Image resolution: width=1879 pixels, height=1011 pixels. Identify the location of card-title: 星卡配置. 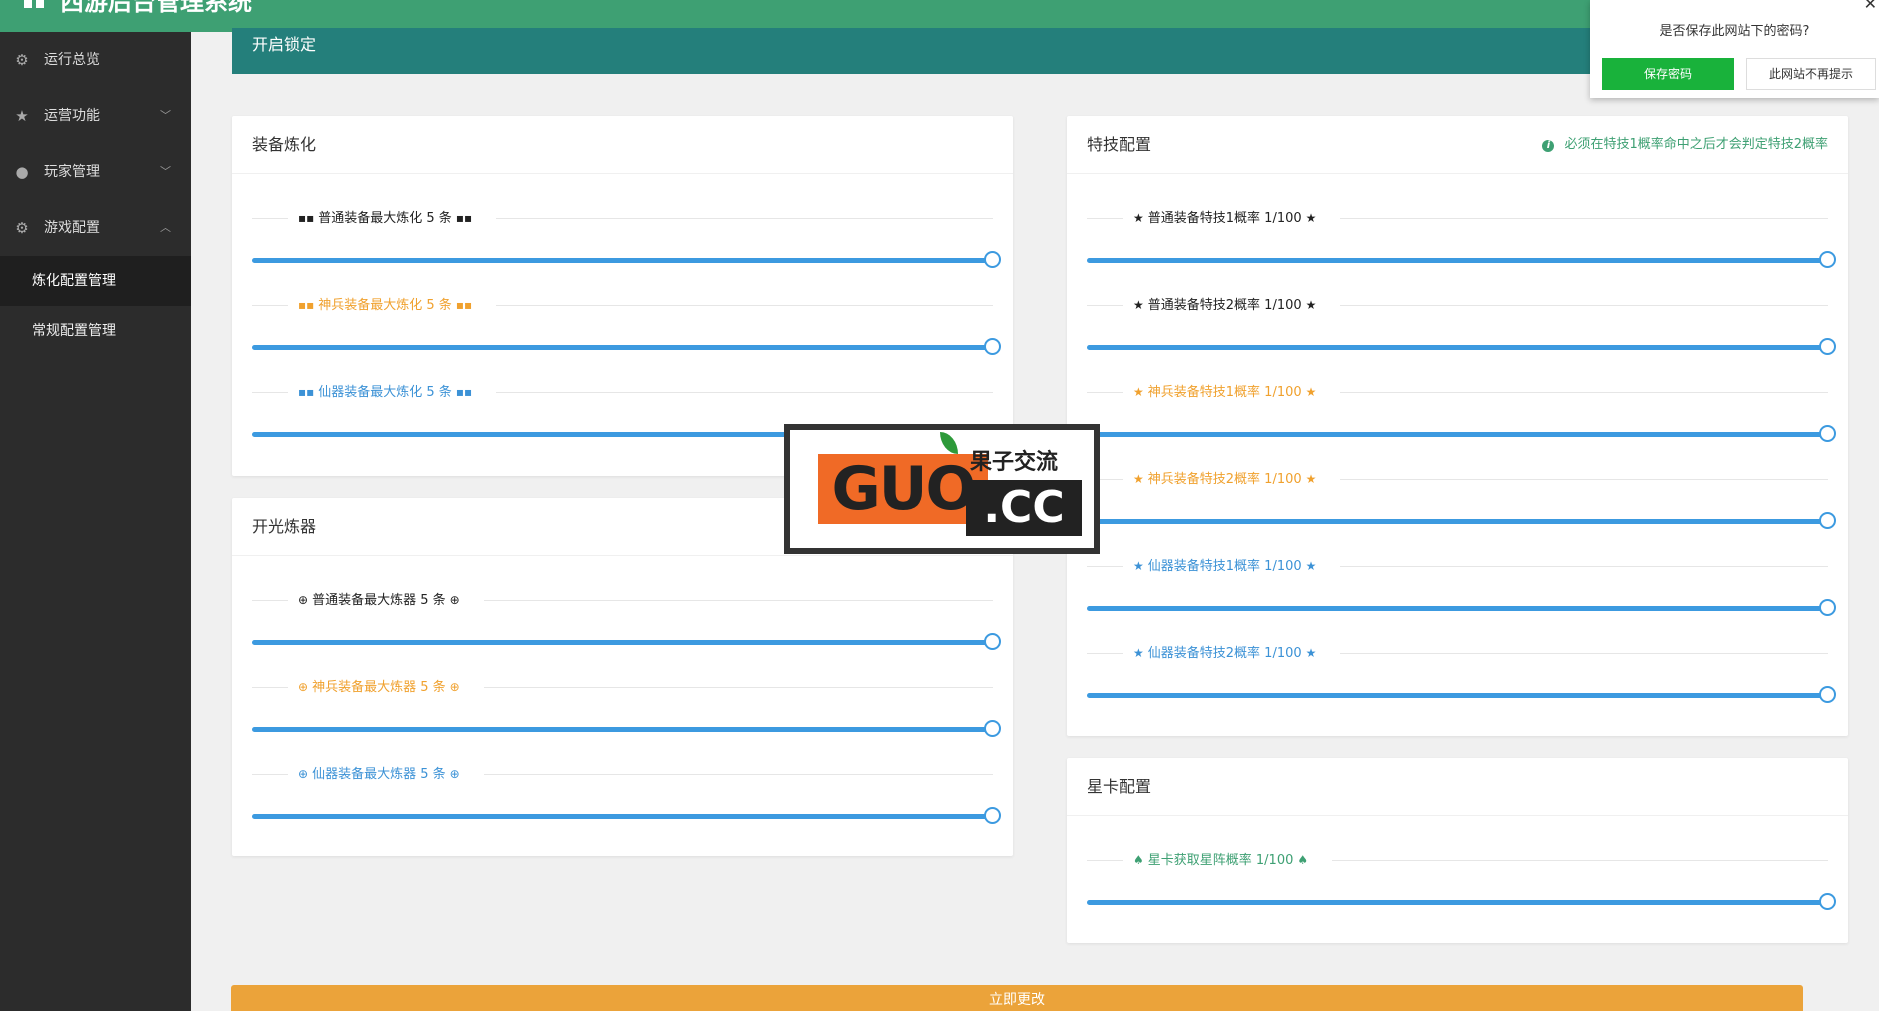
(1457, 787).